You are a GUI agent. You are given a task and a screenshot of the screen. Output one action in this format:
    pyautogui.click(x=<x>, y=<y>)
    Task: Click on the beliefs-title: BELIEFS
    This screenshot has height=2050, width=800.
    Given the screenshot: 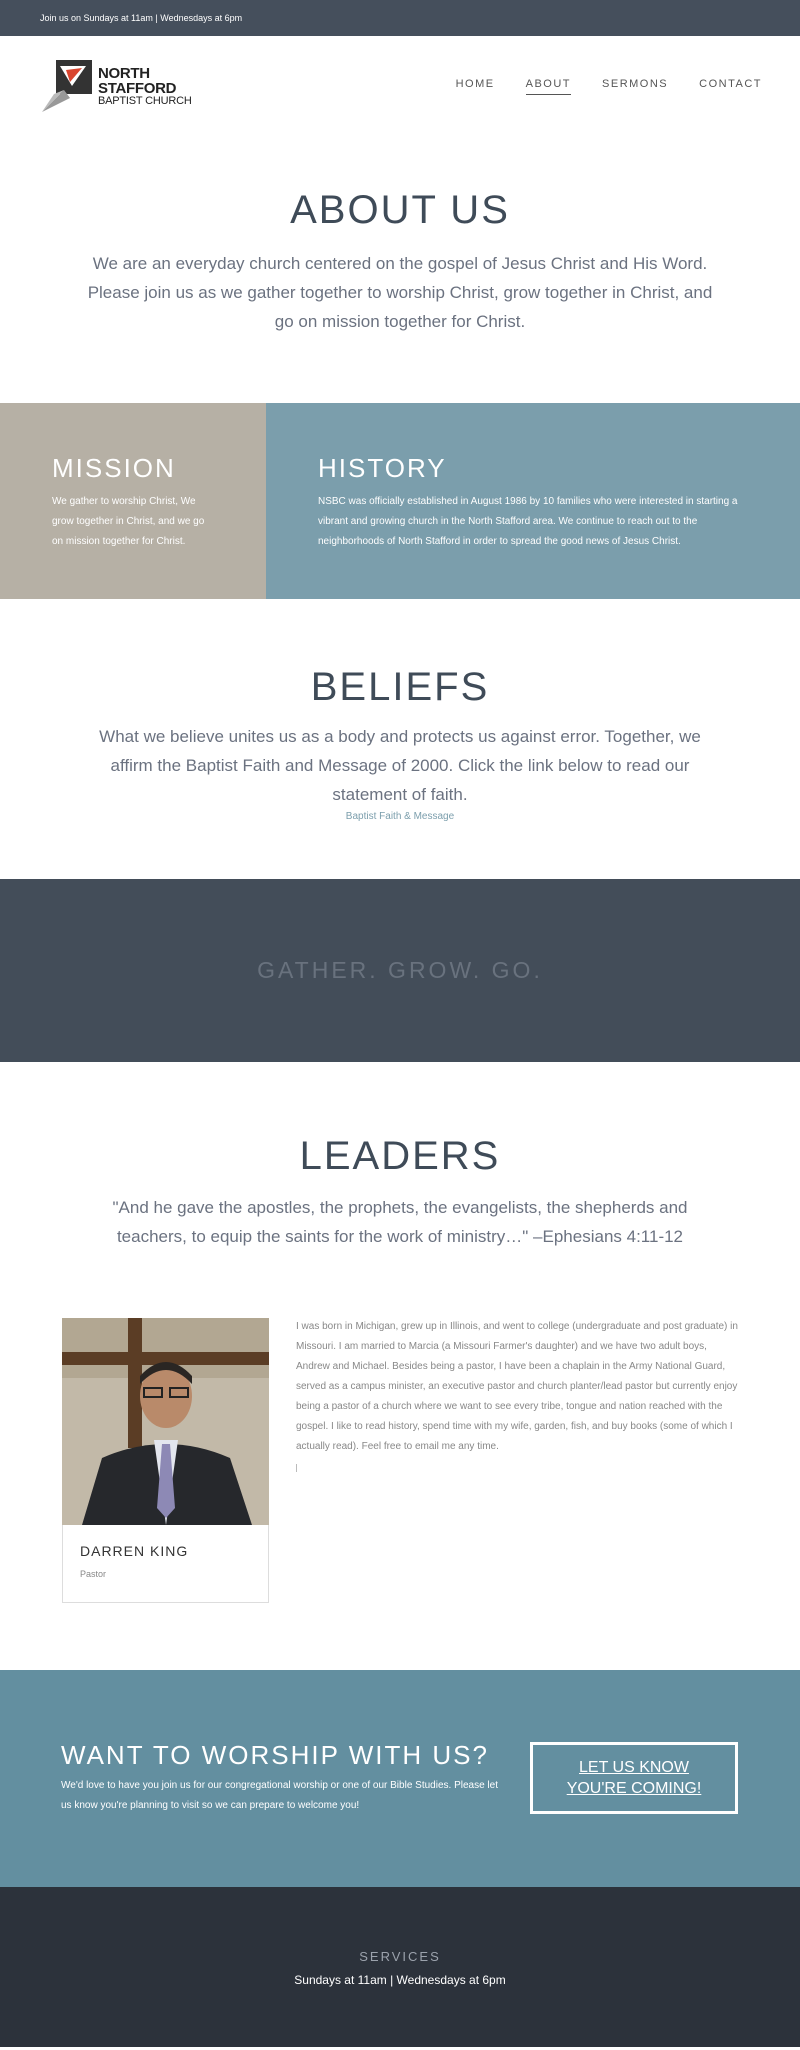 What is the action you would take?
    pyautogui.click(x=400, y=687)
    